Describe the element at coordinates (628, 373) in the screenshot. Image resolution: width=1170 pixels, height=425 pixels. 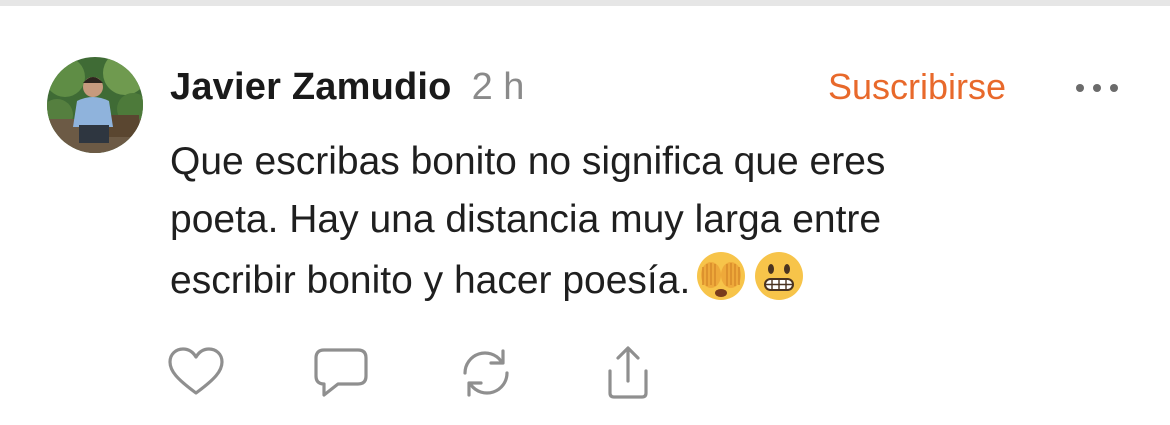
I see `share-icon` at that location.